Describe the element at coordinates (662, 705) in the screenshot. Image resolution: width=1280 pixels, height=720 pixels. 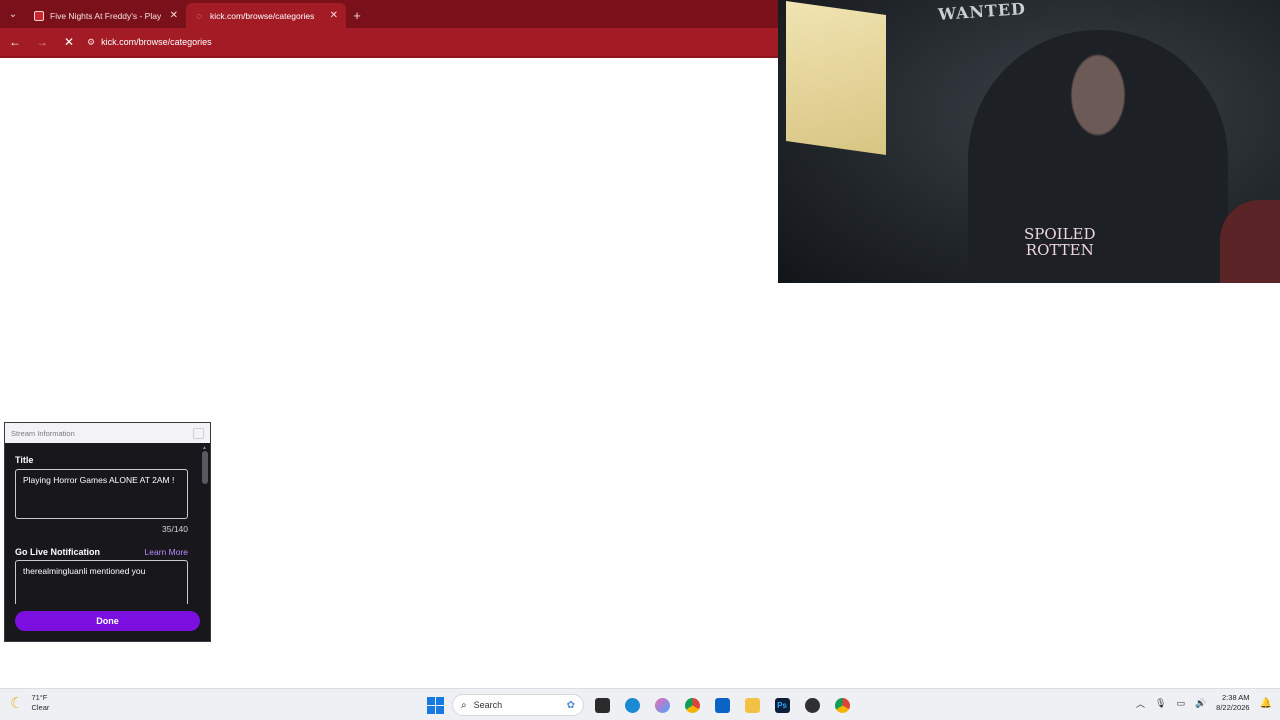
I see `copilot-icon` at that location.